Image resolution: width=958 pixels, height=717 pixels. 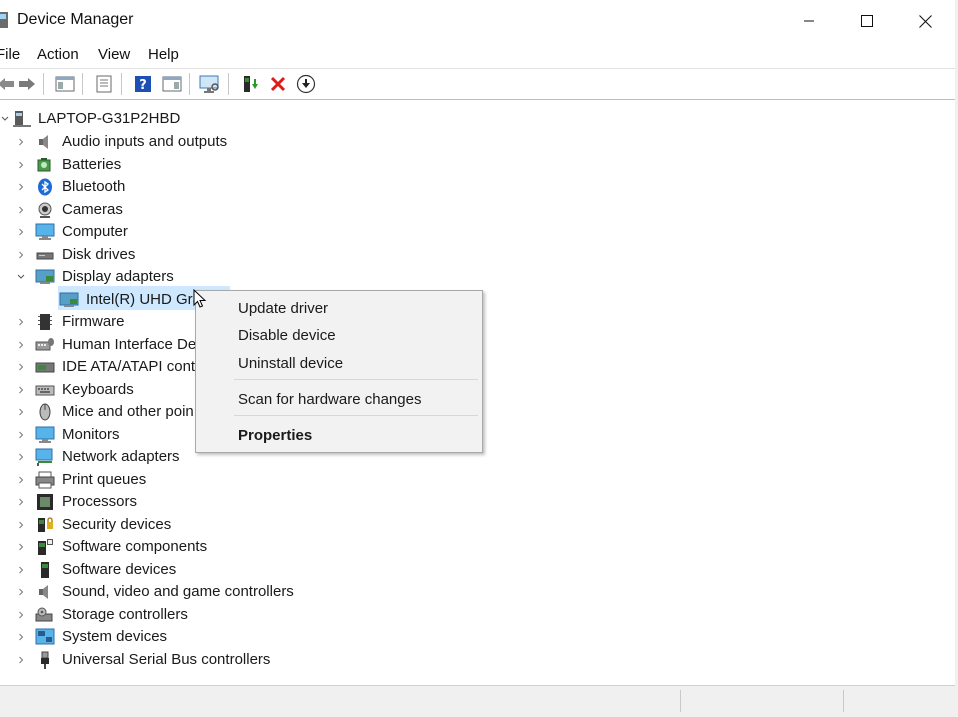 What do you see at coordinates (809, 21) in the screenshot?
I see `minimize-button` at bounding box center [809, 21].